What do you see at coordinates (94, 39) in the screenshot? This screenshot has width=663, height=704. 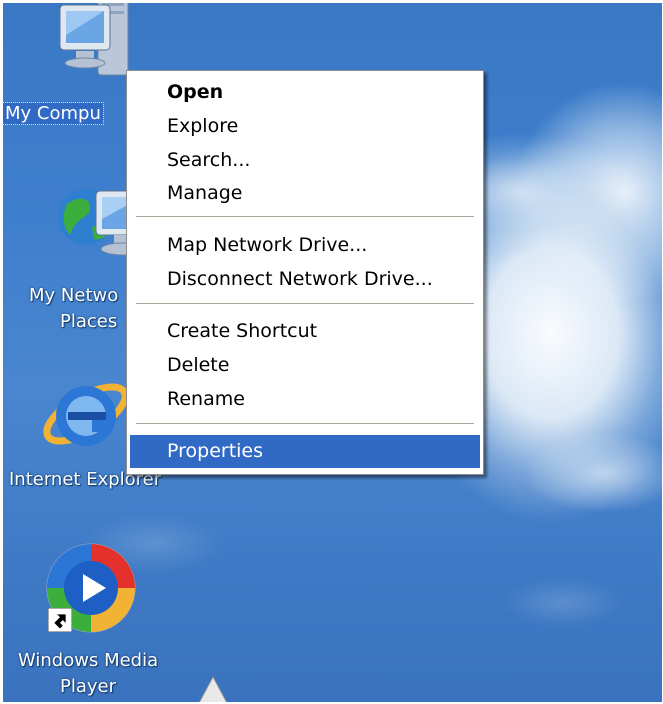 I see `my-computer-icon` at bounding box center [94, 39].